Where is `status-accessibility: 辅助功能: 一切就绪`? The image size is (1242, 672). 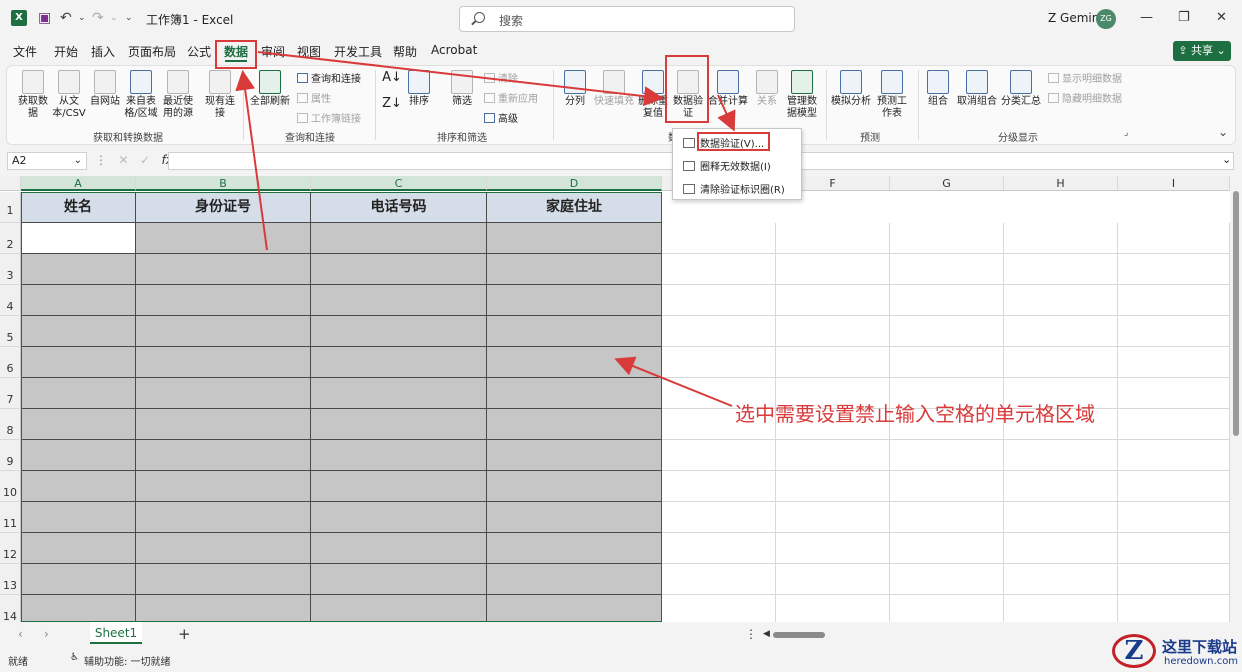
status-accessibility: 辅助功能: 一切就绪 is located at coordinates (127, 660).